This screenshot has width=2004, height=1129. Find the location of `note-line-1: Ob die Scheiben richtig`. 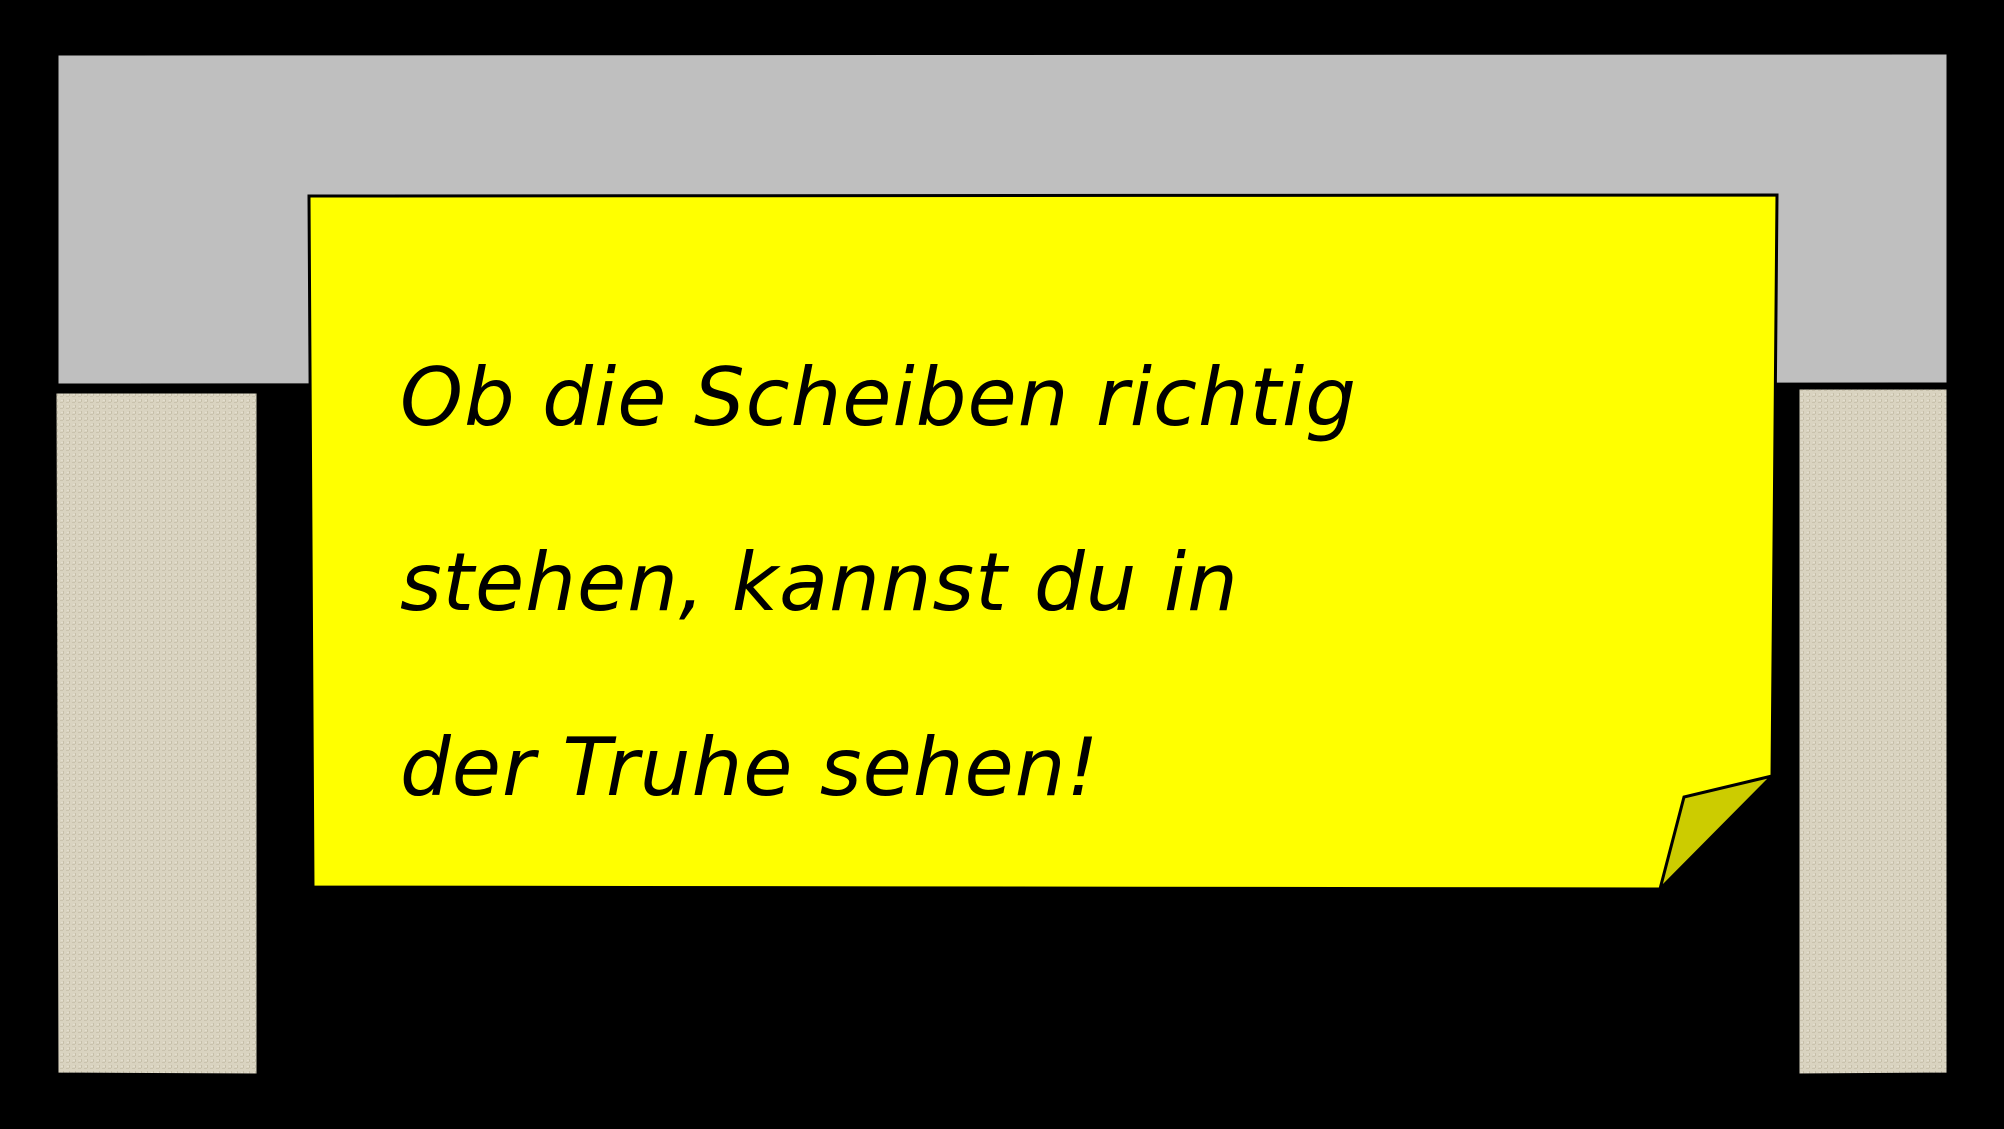

note-line-1: Ob die Scheiben richtig is located at coordinates (879, 397).